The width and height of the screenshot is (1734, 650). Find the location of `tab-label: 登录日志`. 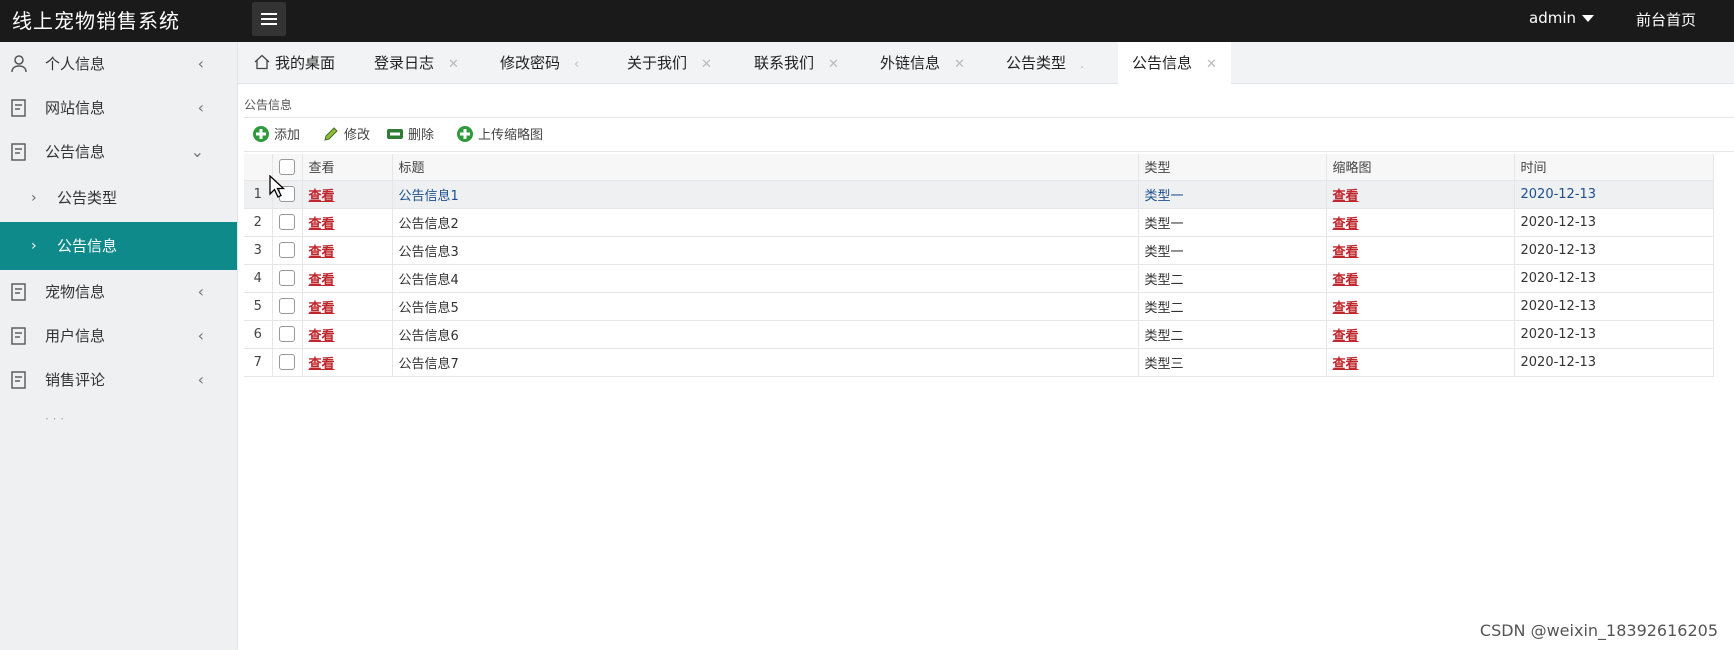

tab-label: 登录日志 is located at coordinates (404, 63).